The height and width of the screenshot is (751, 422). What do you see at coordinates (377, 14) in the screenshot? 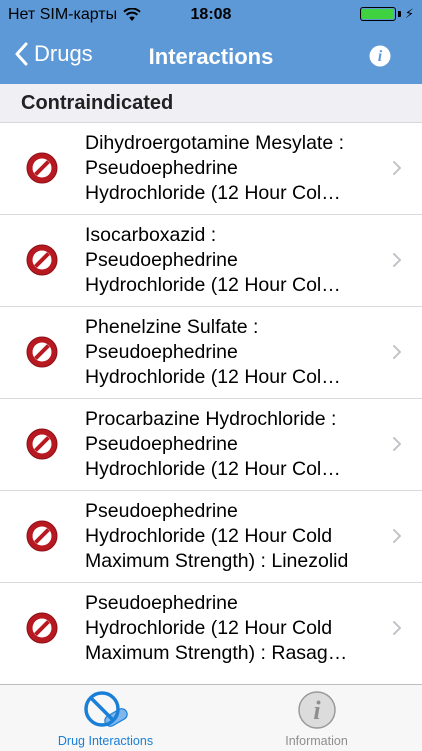
I see `battery-icon` at bounding box center [377, 14].